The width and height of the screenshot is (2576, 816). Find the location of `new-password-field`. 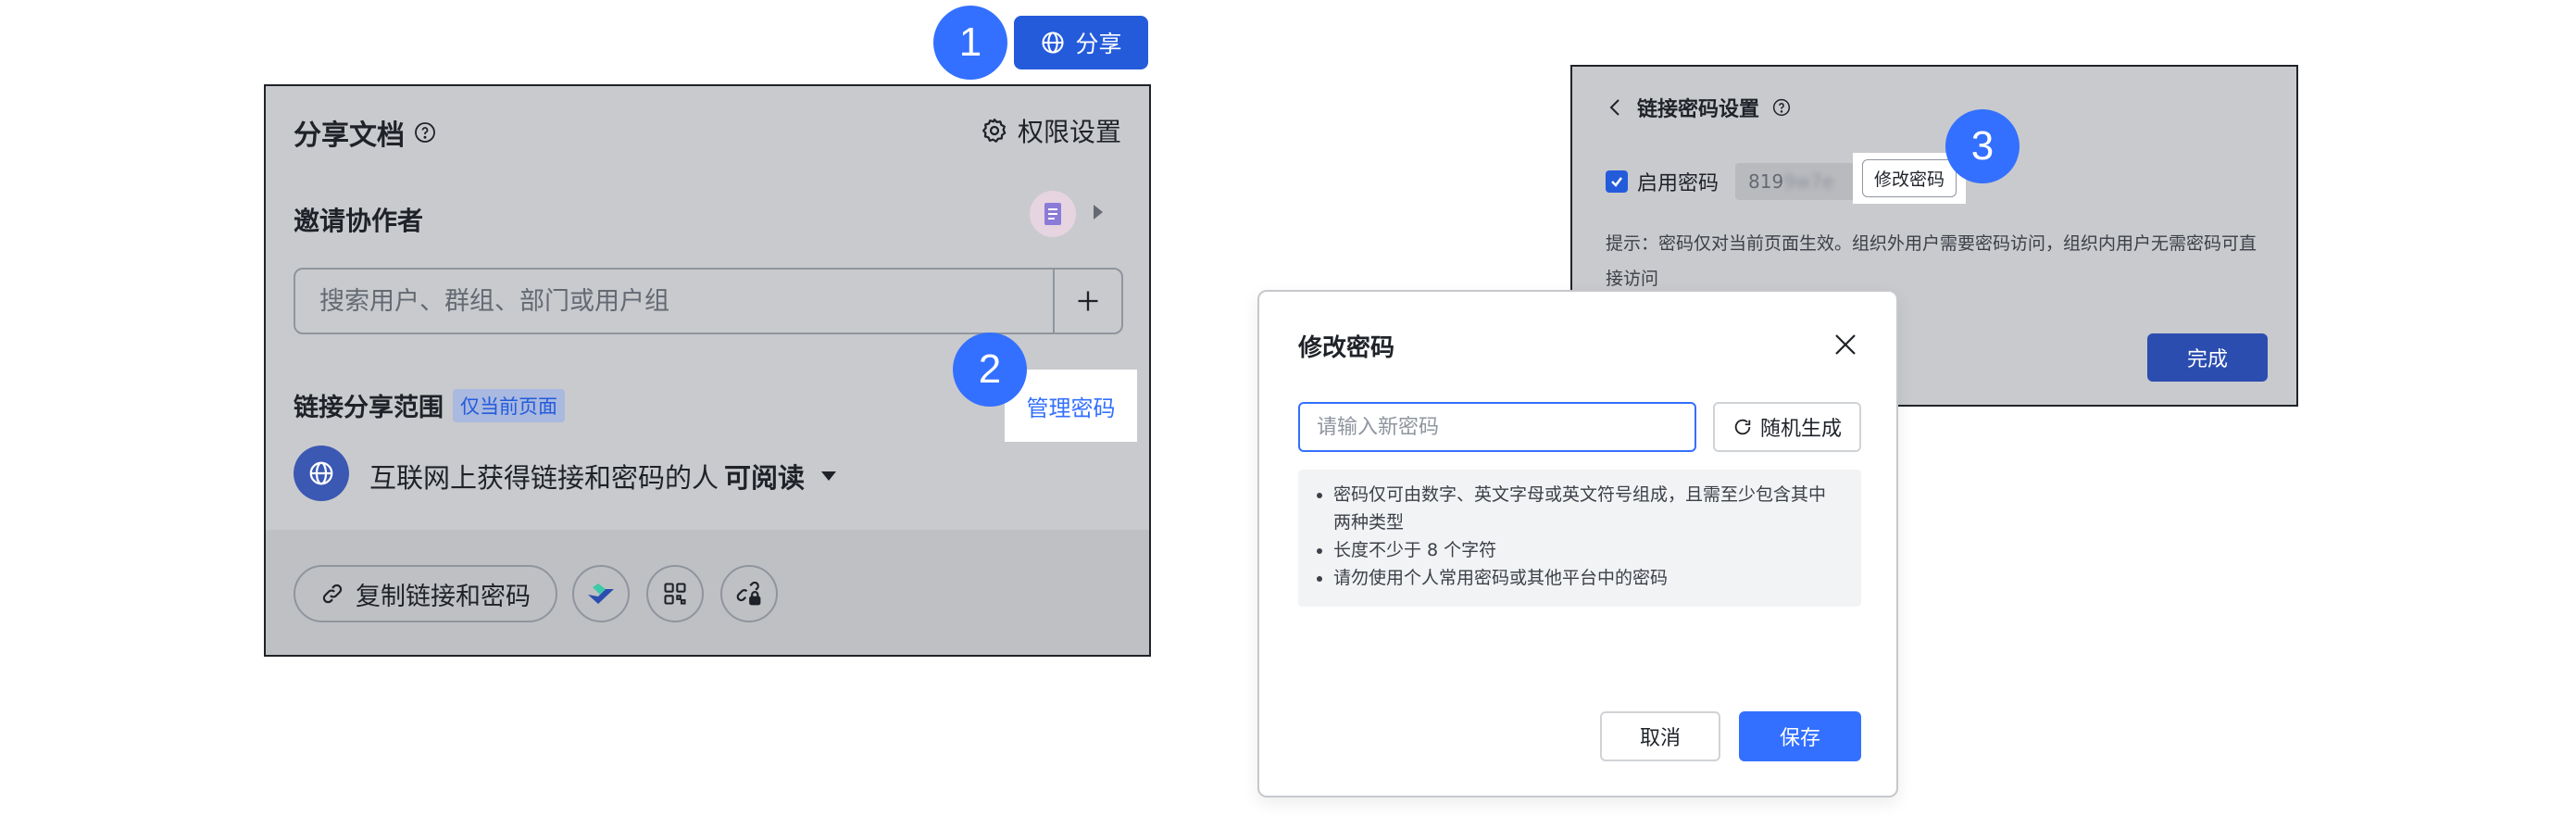

new-password-field is located at coordinates (1497, 427).